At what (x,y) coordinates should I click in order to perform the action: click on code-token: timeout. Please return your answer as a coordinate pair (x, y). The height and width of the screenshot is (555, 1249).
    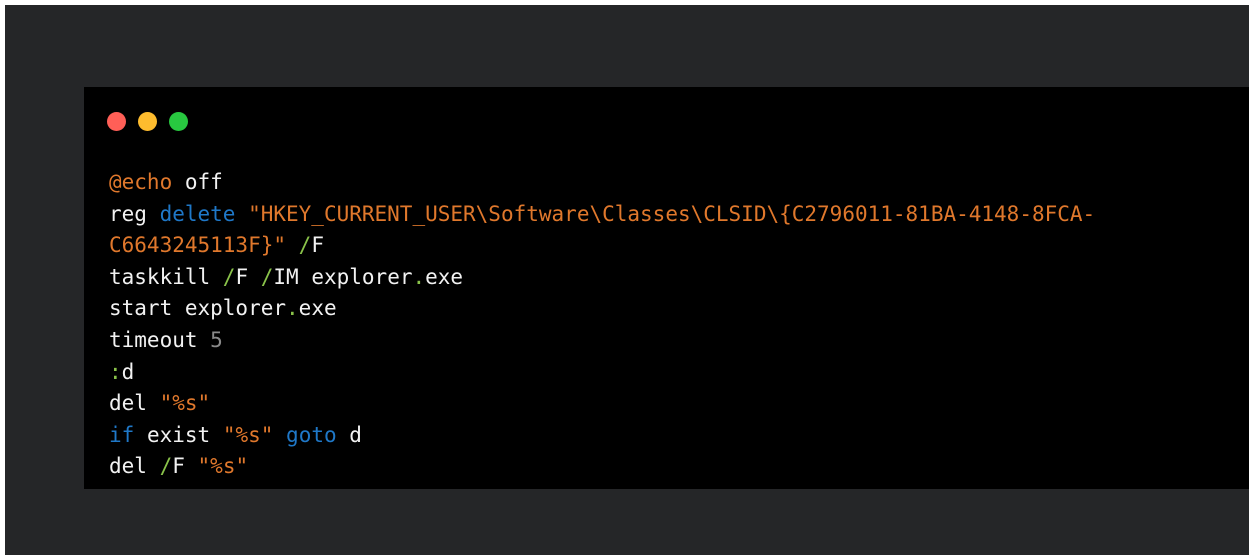
    Looking at the image, I should click on (160, 339).